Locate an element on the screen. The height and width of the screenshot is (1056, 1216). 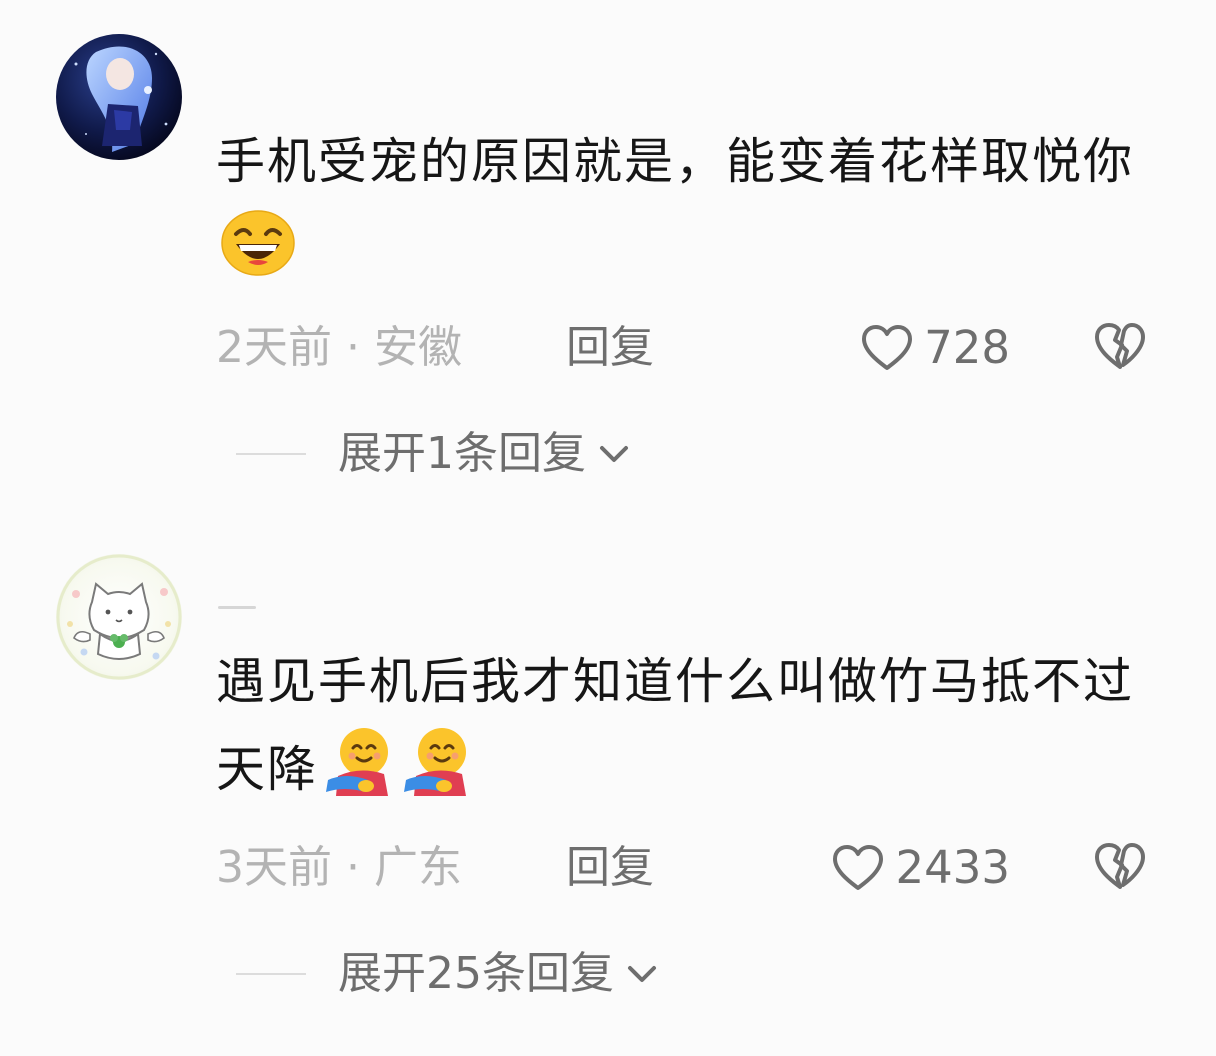
comment-time: 2天前 is located at coordinates (274, 347).